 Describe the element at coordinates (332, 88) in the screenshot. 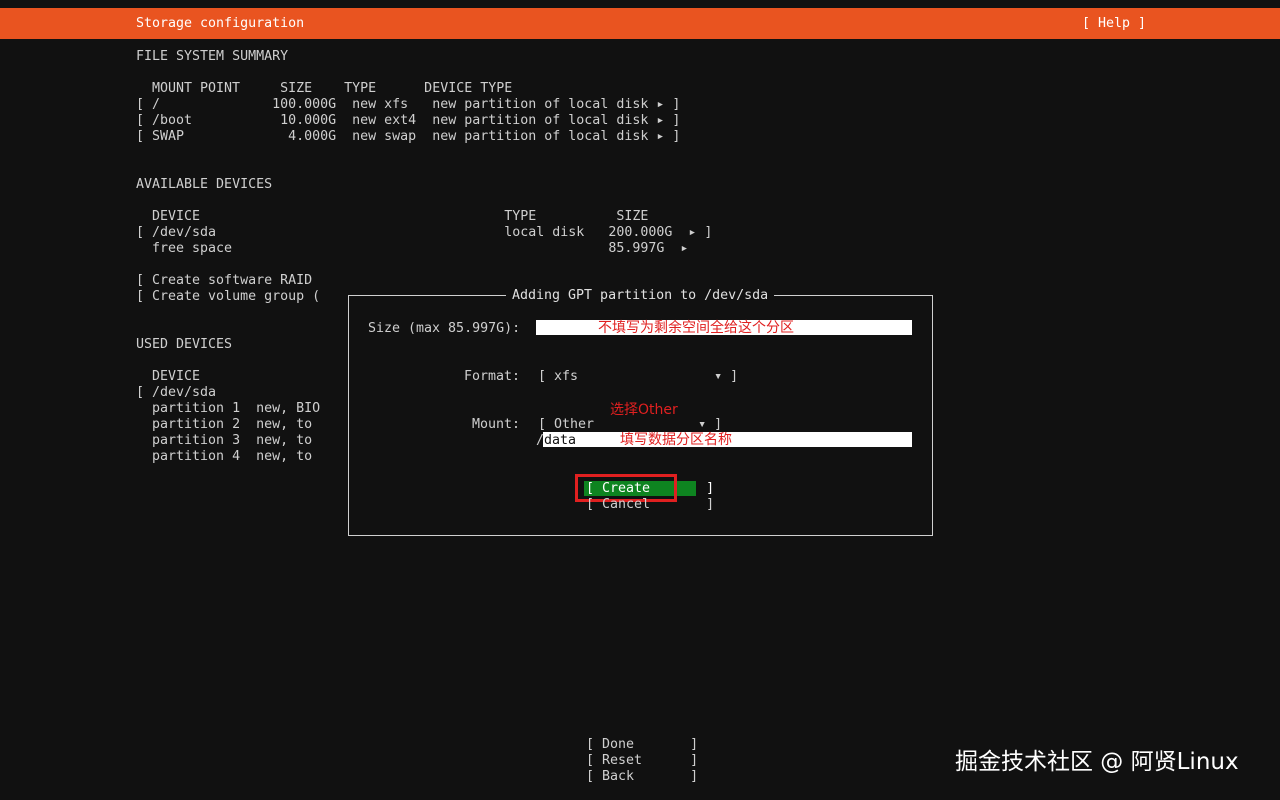

I see `fs-summary-columns: MOUNT POINT SIZE TYPE DEVICE TYPE` at that location.